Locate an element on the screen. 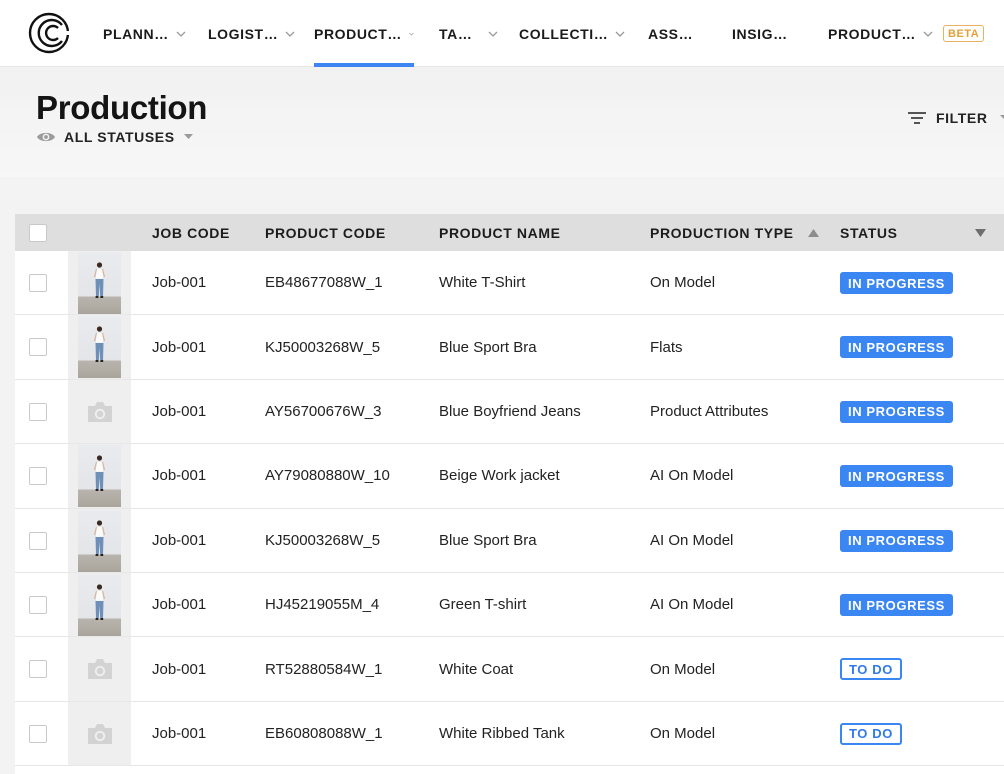  column-status: STATUS is located at coordinates (869, 232).